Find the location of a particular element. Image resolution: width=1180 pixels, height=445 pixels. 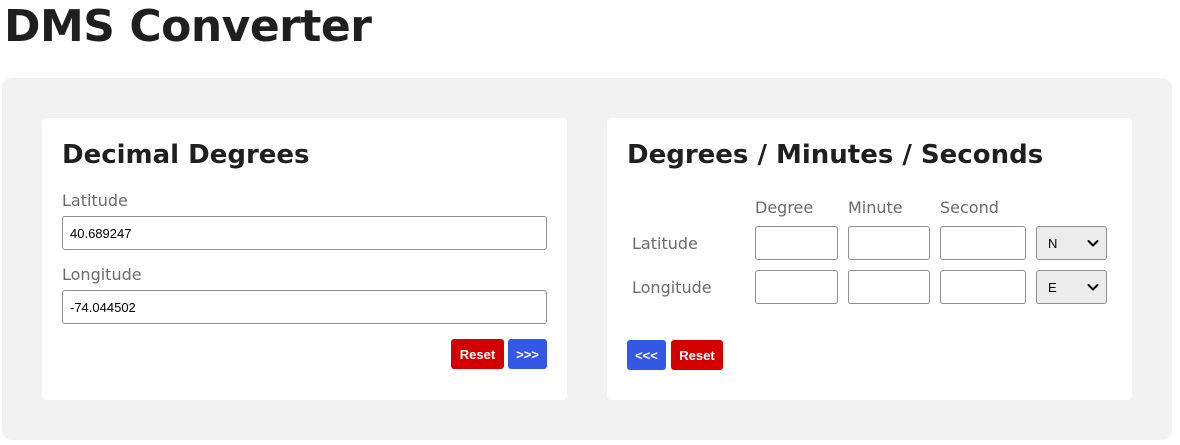

dms-reset-button: Reset is located at coordinates (697, 355).